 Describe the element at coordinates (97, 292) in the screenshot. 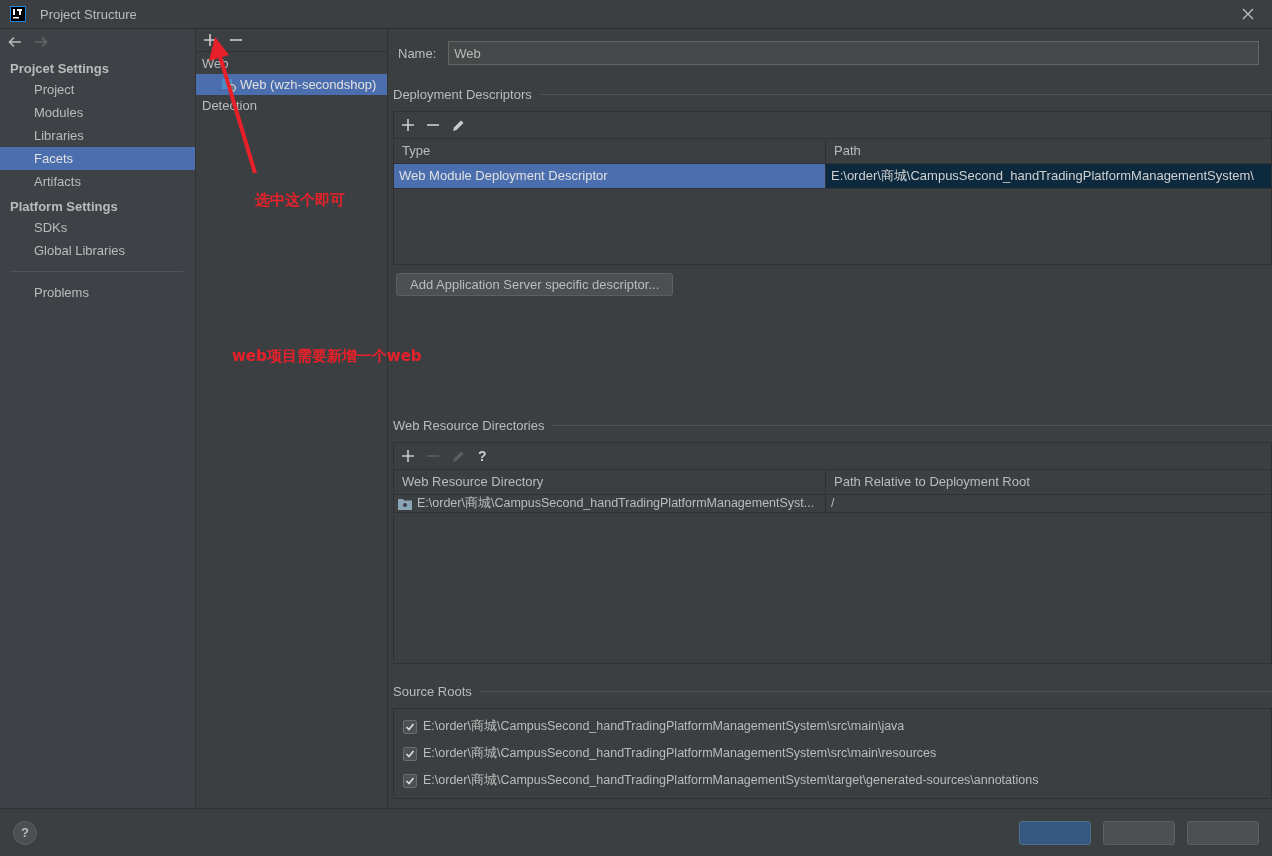

I see `sidebar-item: Problems` at that location.